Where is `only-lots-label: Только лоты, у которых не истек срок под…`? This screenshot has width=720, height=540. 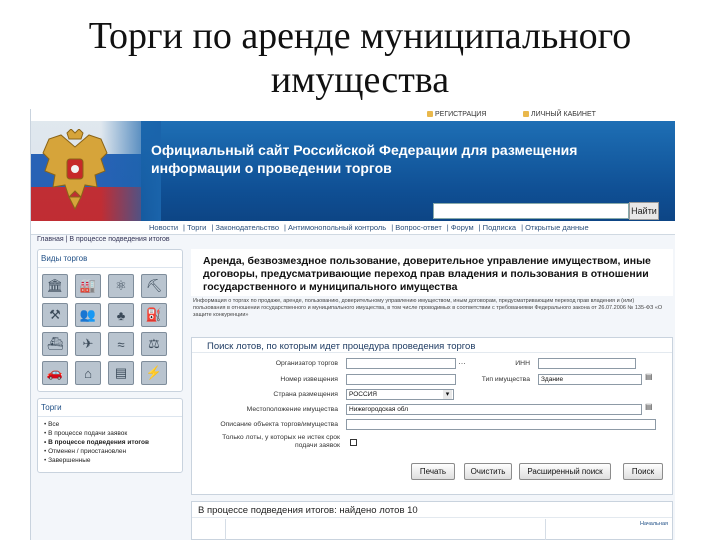 only-lots-label: Только лоты, у которых не истек срок под… is located at coordinates (281, 441).